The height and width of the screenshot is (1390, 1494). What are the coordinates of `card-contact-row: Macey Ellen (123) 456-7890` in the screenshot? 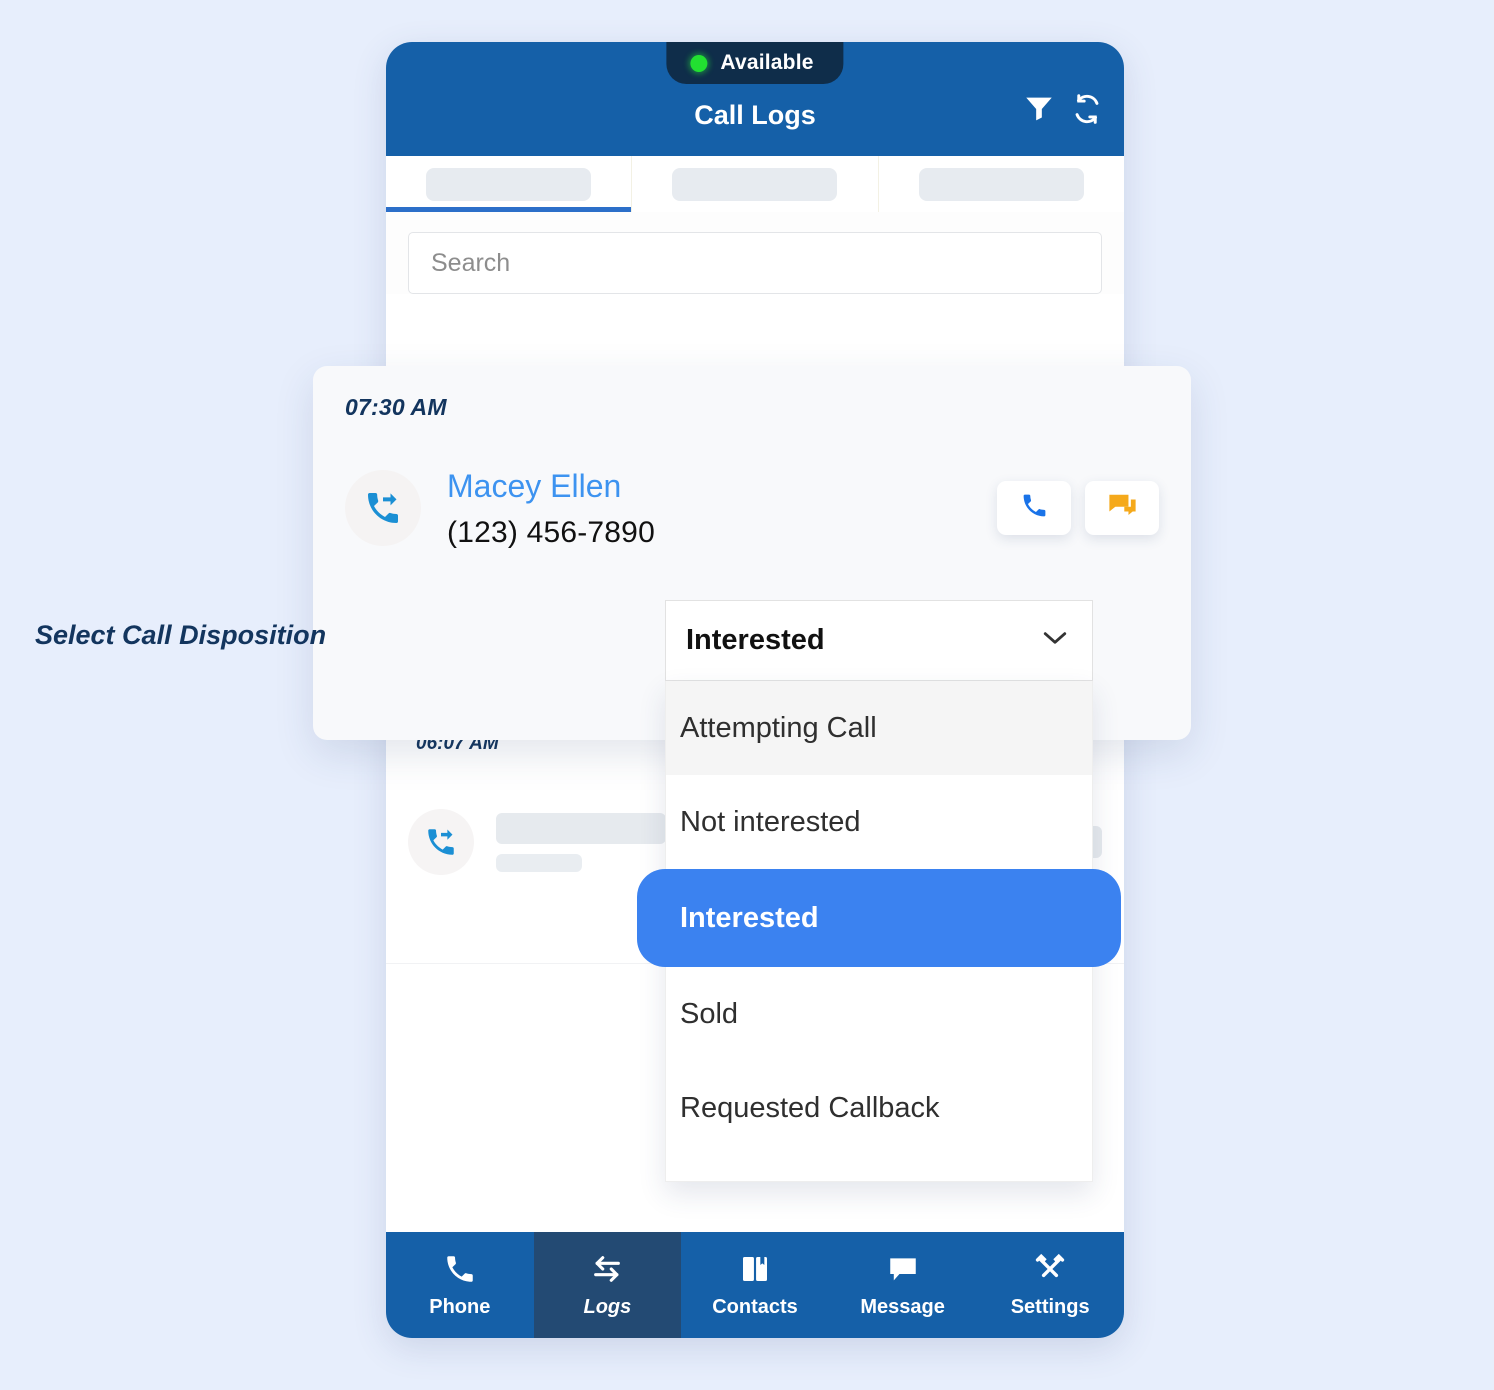 It's located at (752, 508).